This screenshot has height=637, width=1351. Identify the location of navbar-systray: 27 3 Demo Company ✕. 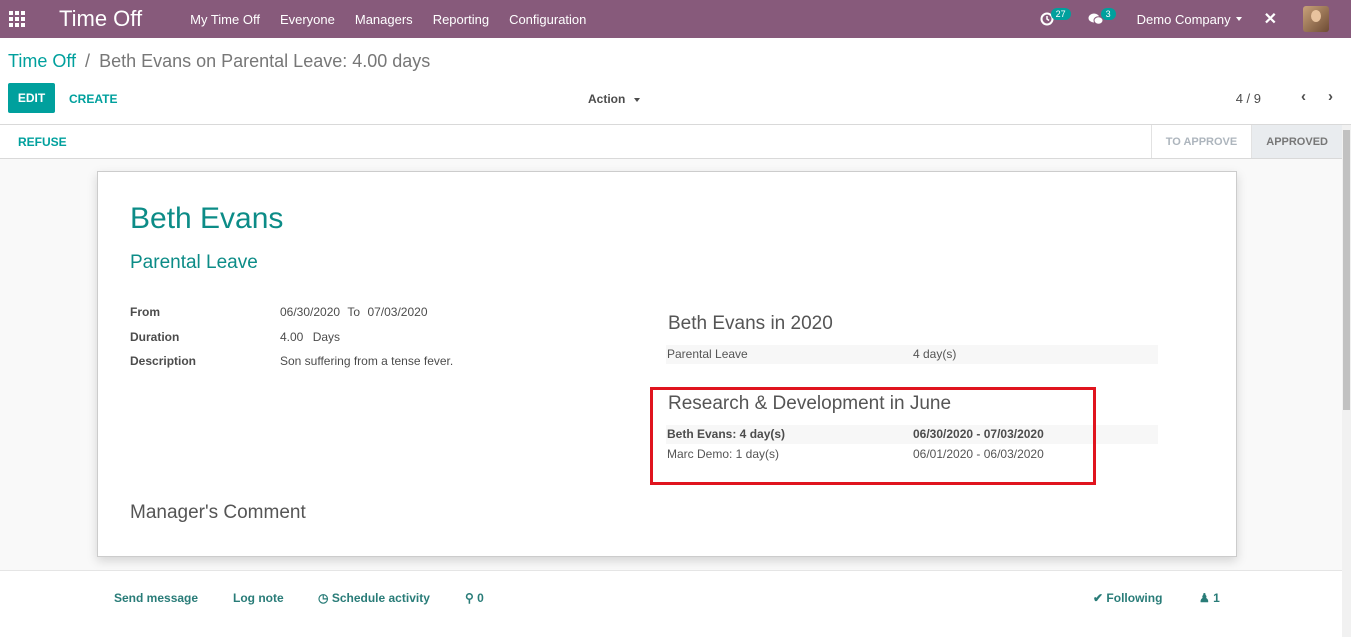
(1195, 19).